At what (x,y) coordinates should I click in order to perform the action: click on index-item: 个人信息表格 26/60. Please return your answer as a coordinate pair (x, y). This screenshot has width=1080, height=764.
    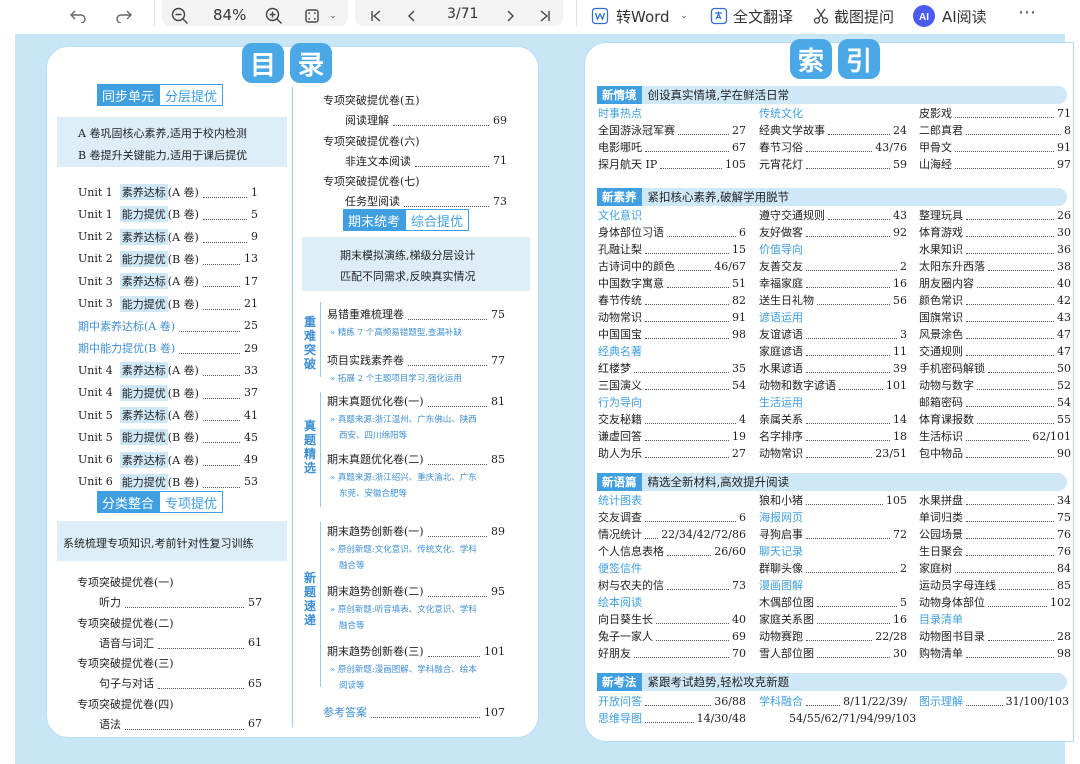
    Looking at the image, I should click on (672, 551).